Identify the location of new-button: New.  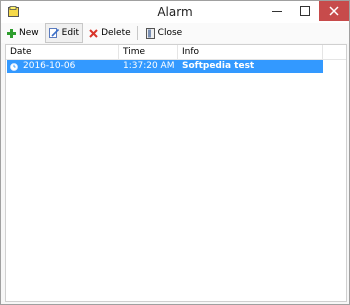
(23, 33).